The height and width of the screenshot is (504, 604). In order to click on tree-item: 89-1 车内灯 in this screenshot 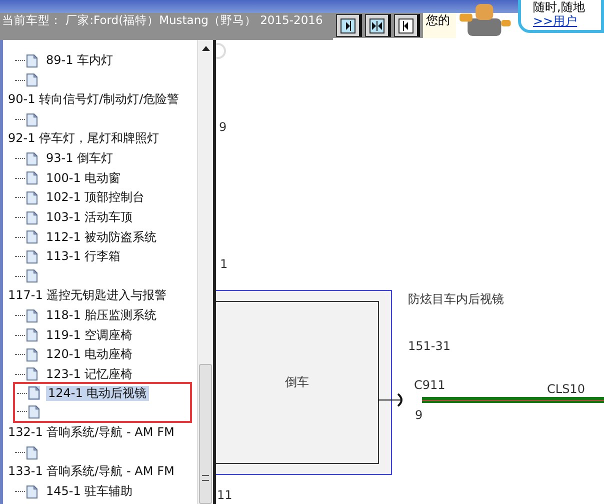, I will do `click(80, 60)`.